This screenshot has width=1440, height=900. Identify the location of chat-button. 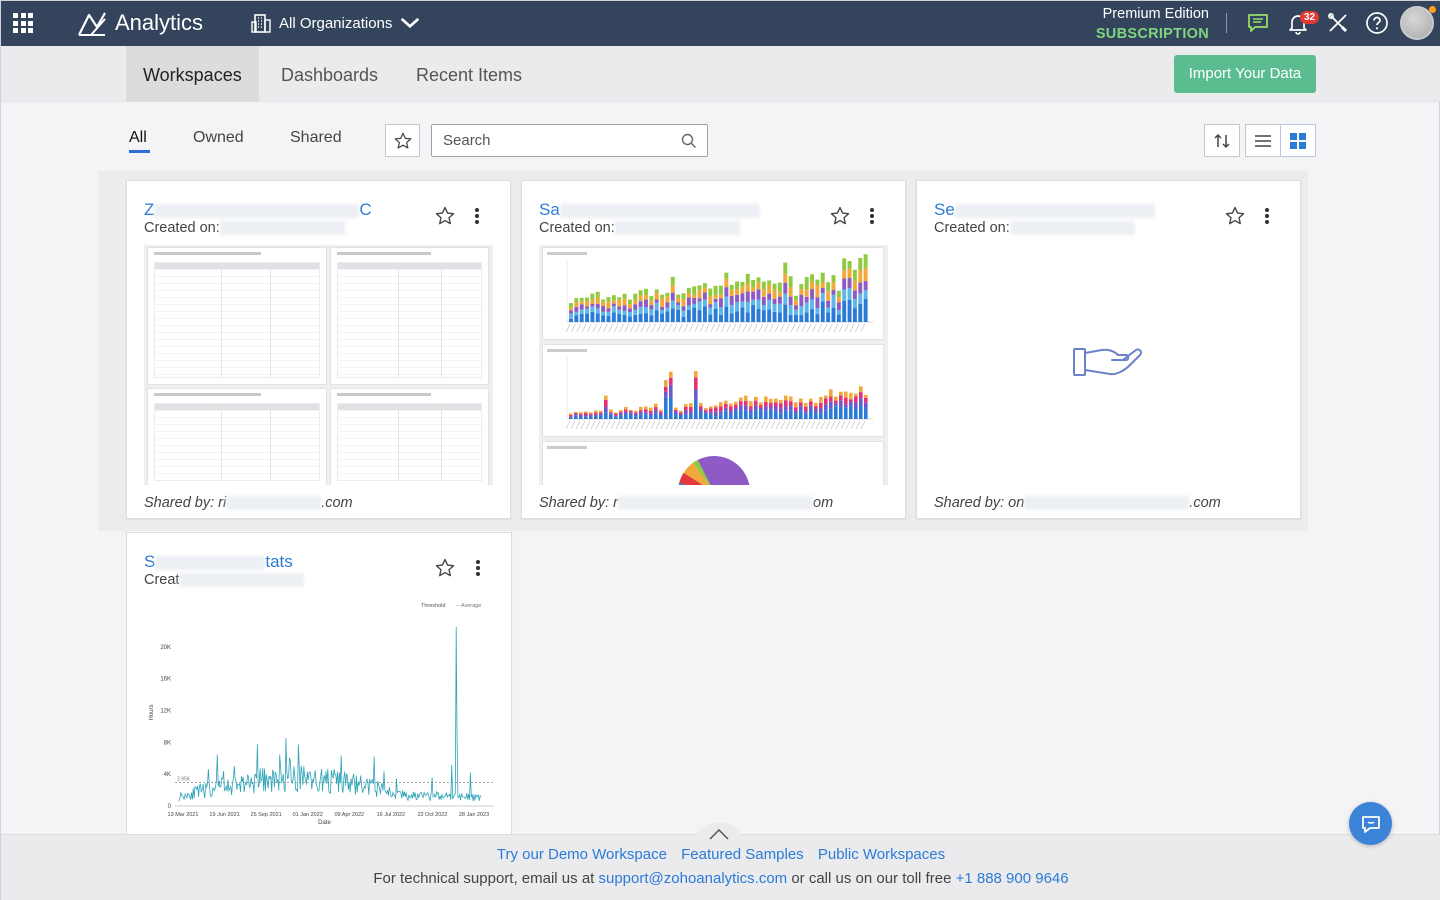
(1370, 823).